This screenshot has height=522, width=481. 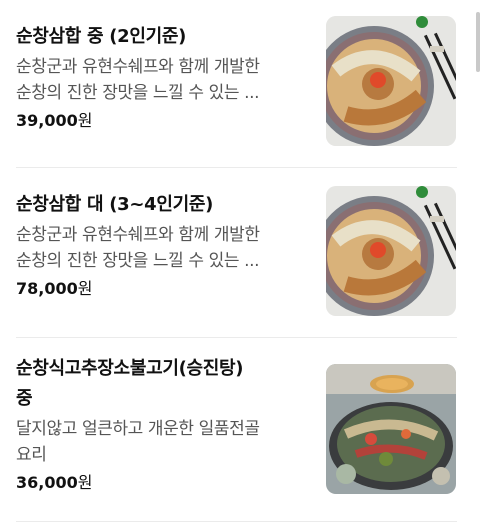 I want to click on price-value: 78,000, so click(x=47, y=288).